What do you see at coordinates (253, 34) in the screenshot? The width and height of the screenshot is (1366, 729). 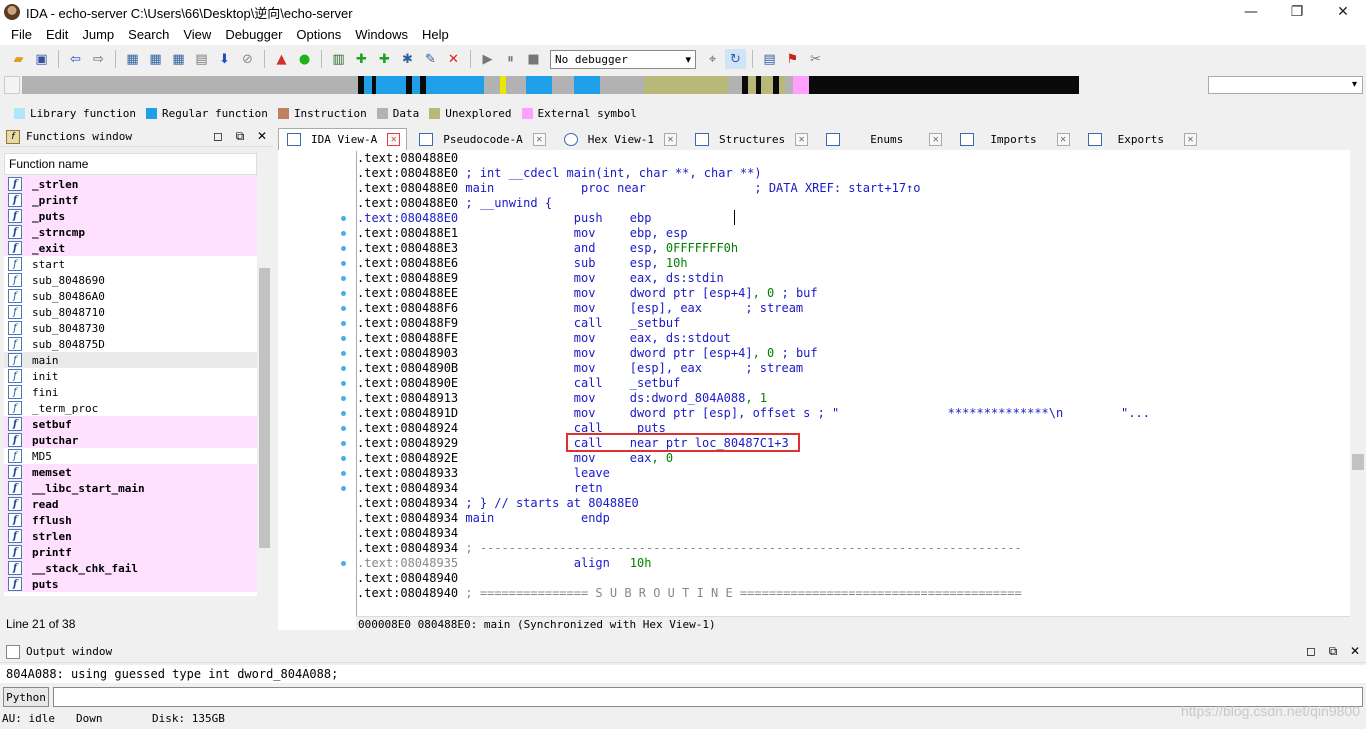 I see `menu-debugger: Debugger` at bounding box center [253, 34].